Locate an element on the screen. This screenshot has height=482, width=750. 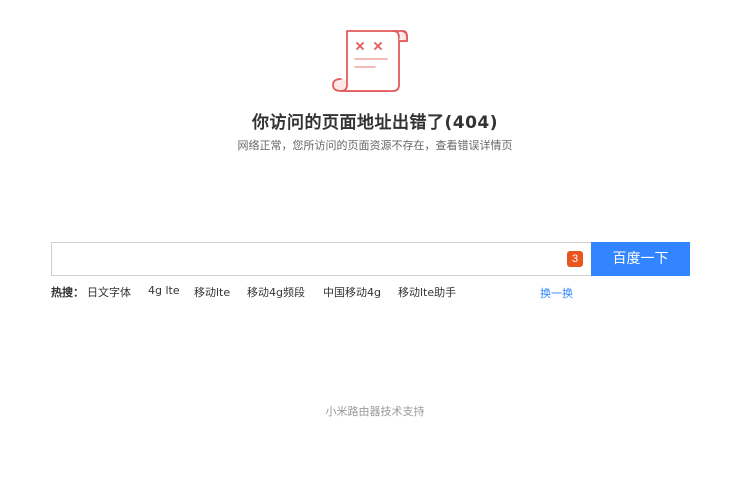
error-title: 你访问的页面地址出错了(404) is located at coordinates (375, 123).